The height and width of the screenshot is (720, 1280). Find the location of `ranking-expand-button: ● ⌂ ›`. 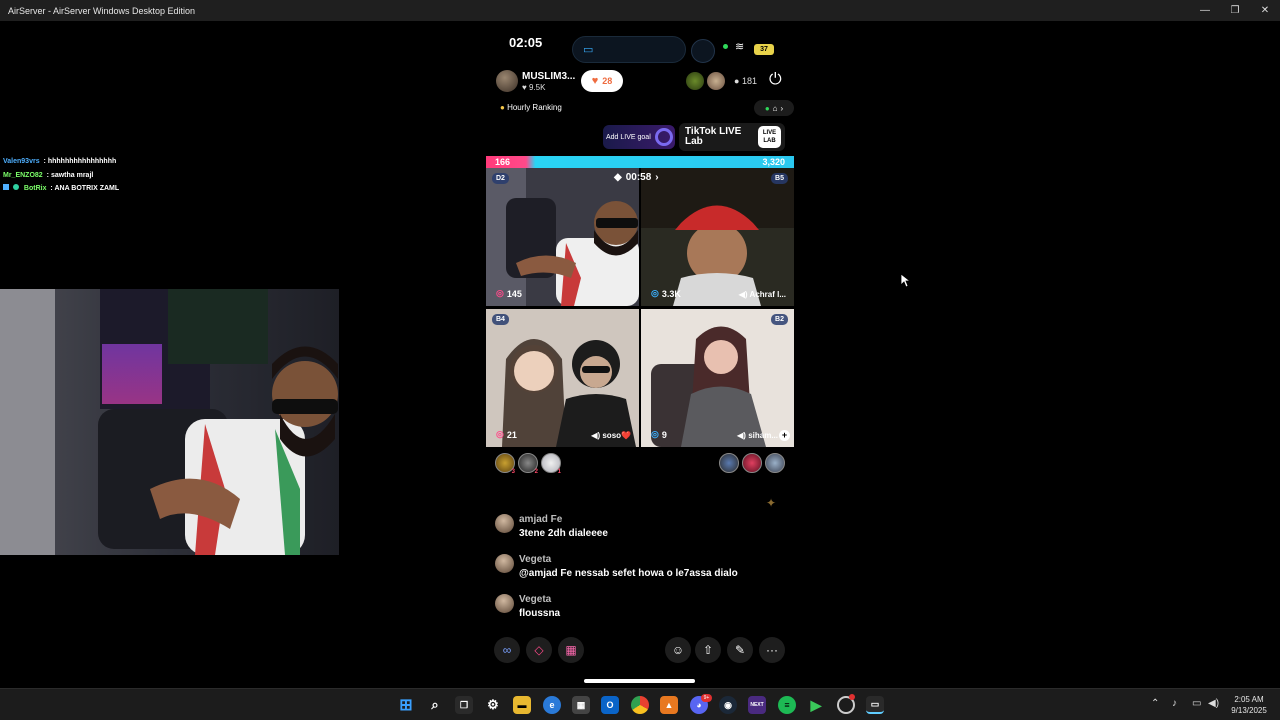

ranking-expand-button: ● ⌂ › is located at coordinates (774, 108).